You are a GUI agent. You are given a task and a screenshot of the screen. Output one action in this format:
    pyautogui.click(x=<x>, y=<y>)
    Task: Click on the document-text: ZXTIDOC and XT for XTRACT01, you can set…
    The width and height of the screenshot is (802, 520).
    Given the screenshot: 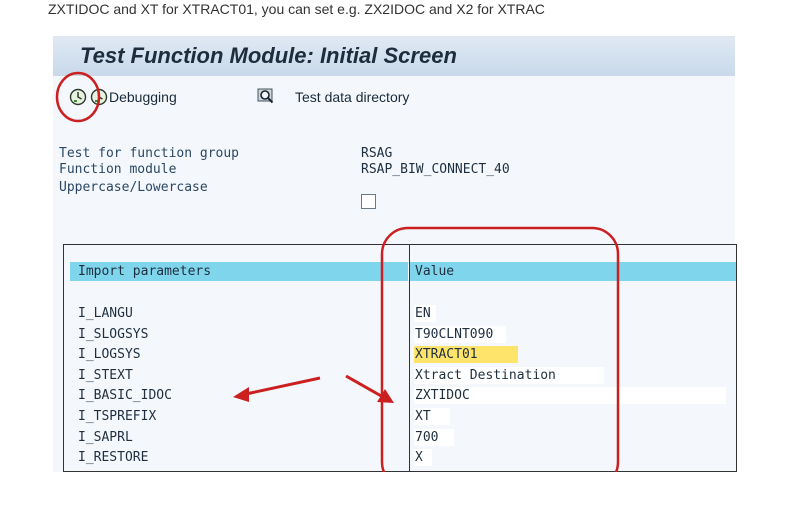 What is the action you would take?
    pyautogui.click(x=296, y=9)
    